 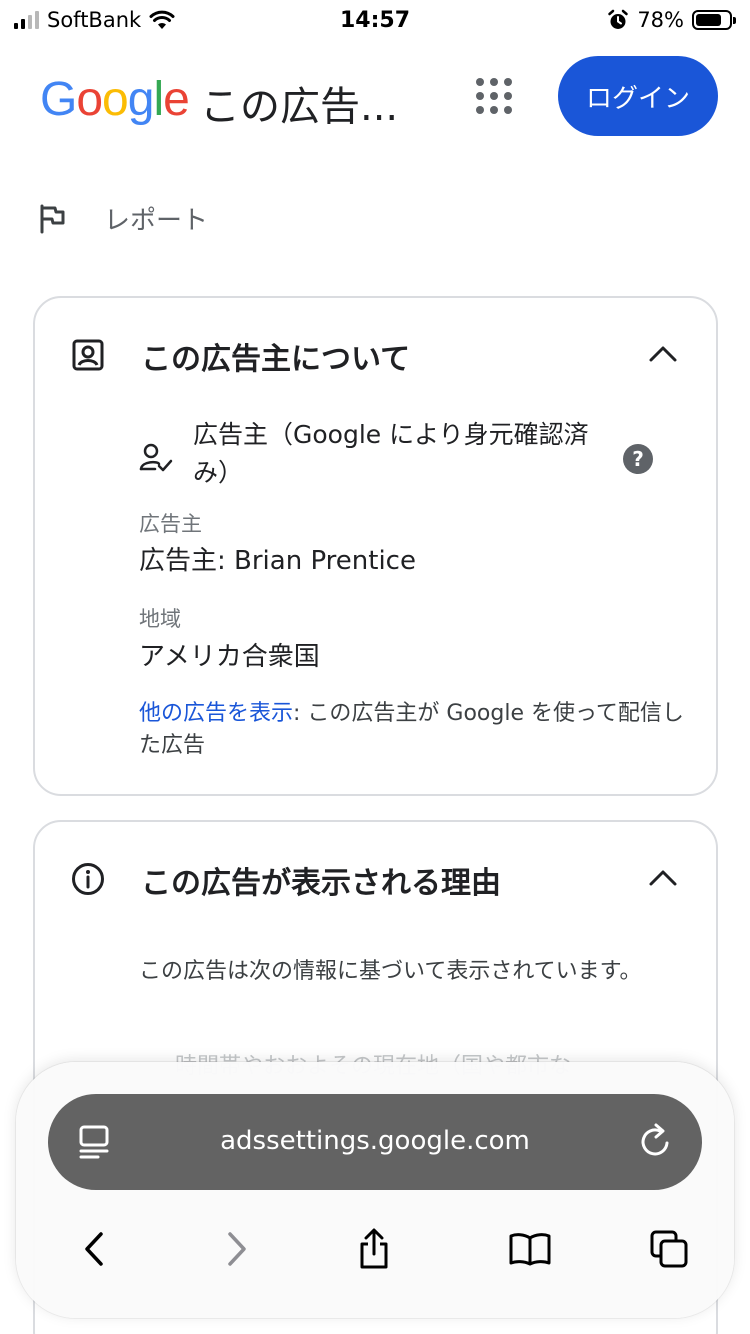 What do you see at coordinates (660, 20) in the screenshot?
I see `battery-percent: 78%` at bounding box center [660, 20].